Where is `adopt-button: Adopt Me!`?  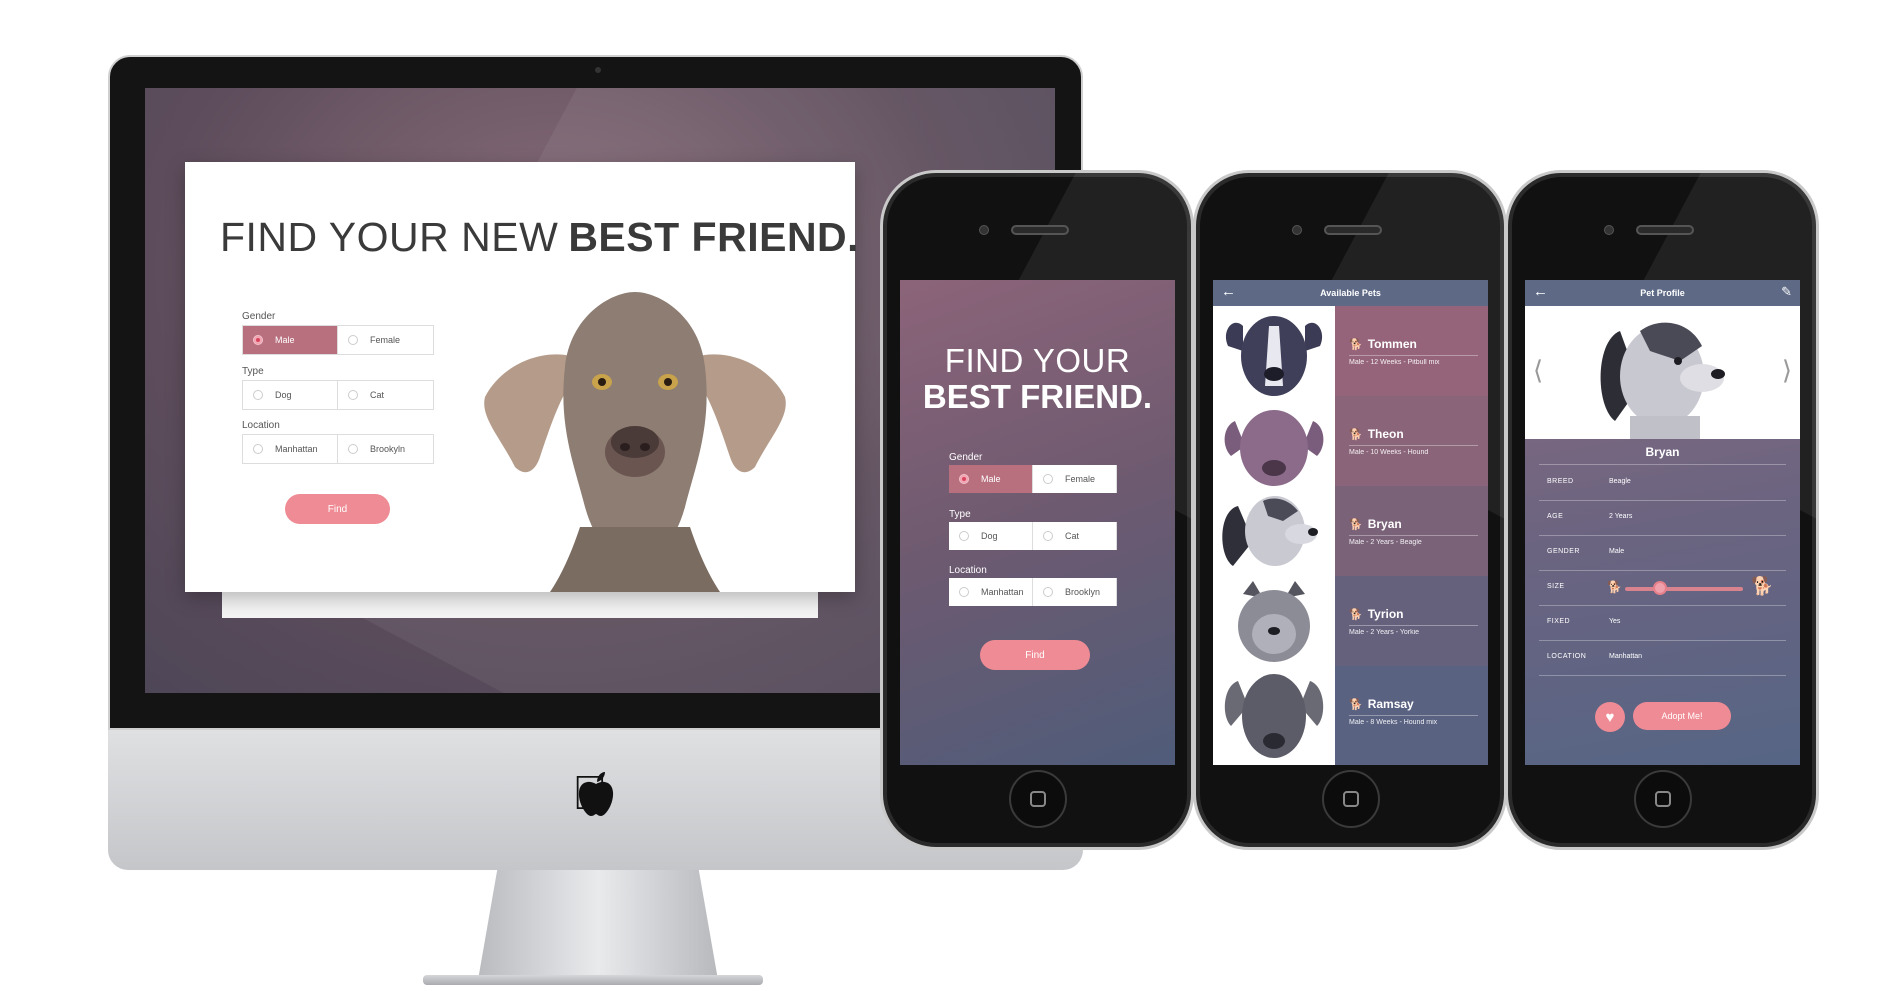
adopt-button: Adopt Me! is located at coordinates (1682, 716).